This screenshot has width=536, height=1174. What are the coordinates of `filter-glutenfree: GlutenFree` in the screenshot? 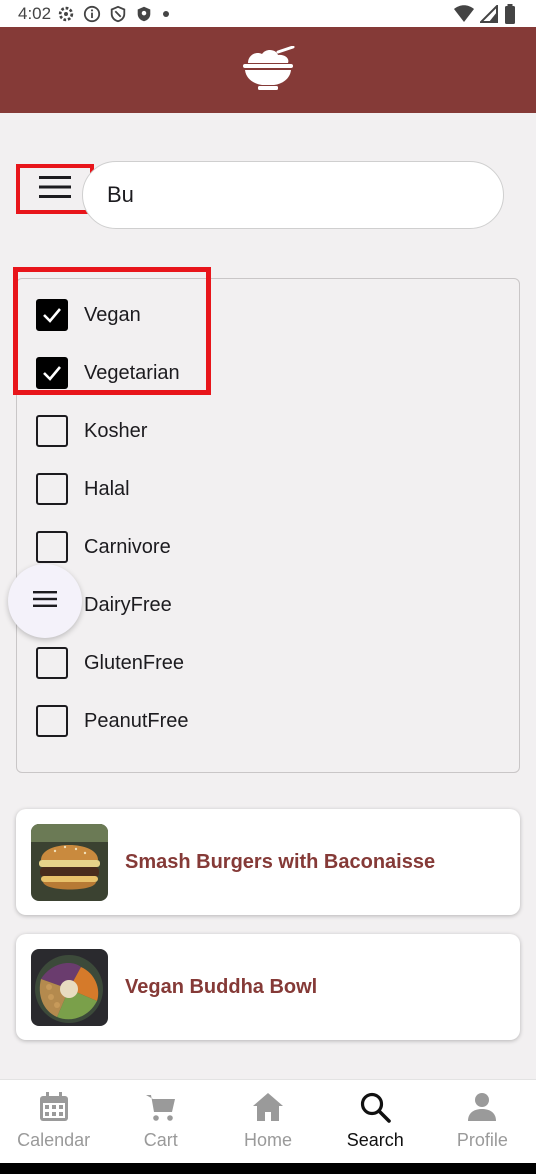 It's located at (110, 663).